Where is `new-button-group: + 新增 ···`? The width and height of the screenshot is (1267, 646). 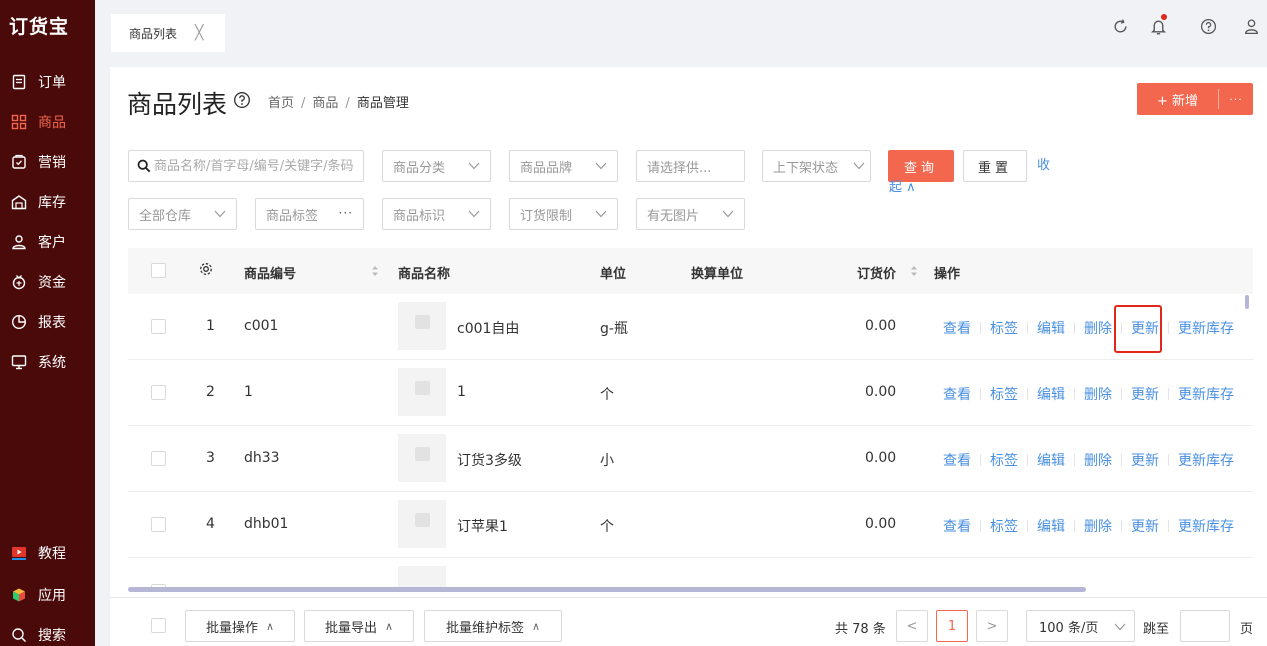 new-button-group: + 新增 ··· is located at coordinates (1195, 99).